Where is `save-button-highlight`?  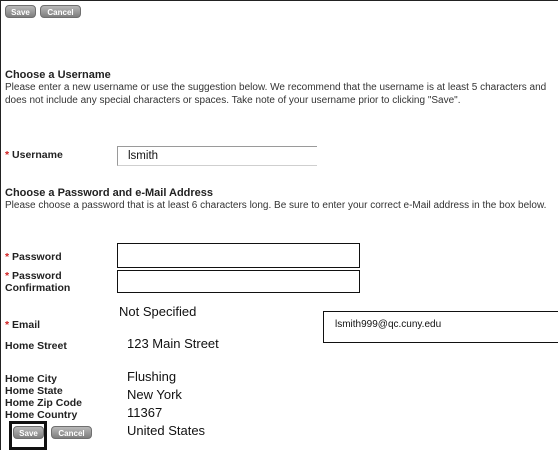
save-button-highlight is located at coordinates (28, 435).